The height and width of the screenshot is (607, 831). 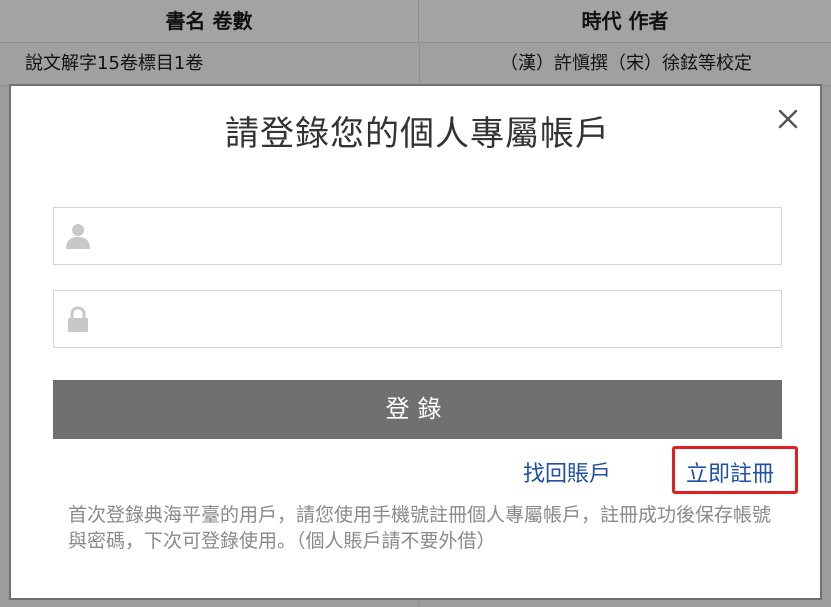 What do you see at coordinates (417, 134) in the screenshot?
I see `modal-title: 請登錄您的個人專屬帳戶` at bounding box center [417, 134].